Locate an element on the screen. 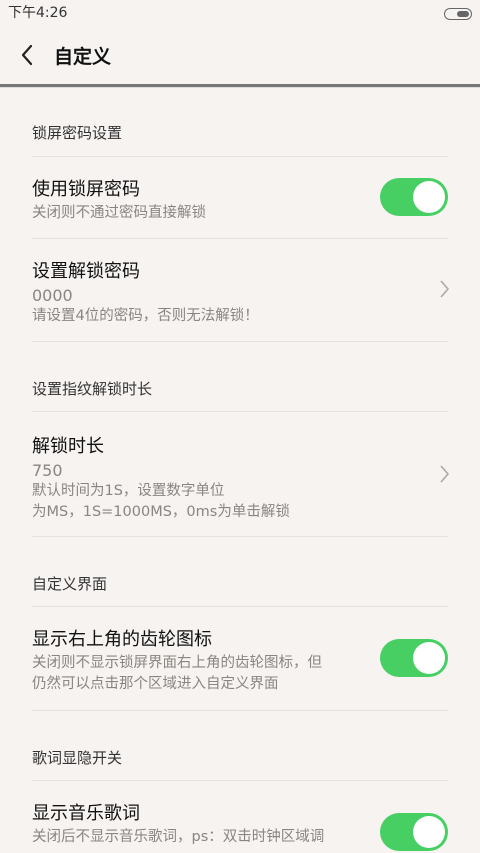 Image resolution: width=480 pixels, height=853 pixels. title-bar: 自定义 is located at coordinates (240, 55).